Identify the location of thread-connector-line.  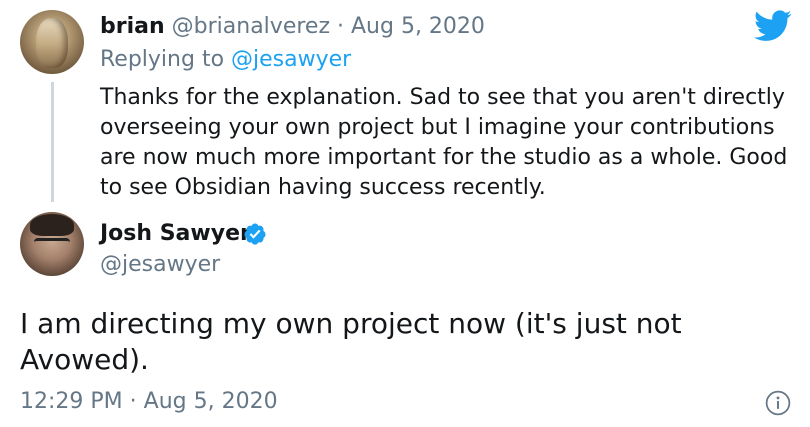
(52, 142).